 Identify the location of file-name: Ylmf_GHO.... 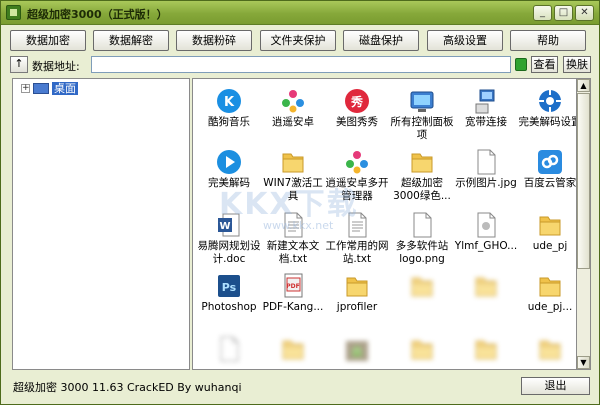
(486, 246).